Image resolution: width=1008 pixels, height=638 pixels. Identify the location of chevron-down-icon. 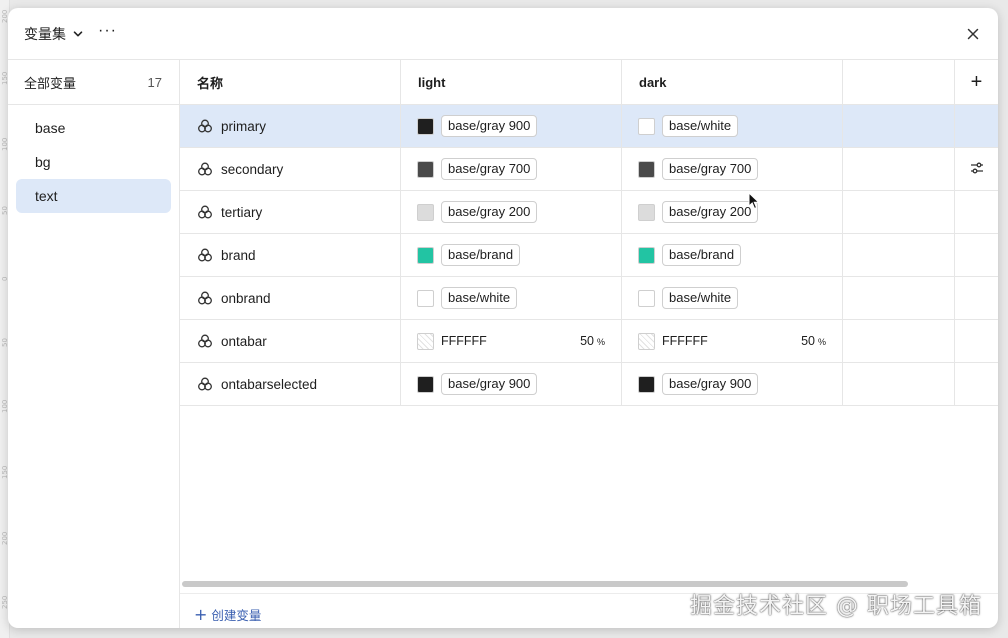
(78, 34).